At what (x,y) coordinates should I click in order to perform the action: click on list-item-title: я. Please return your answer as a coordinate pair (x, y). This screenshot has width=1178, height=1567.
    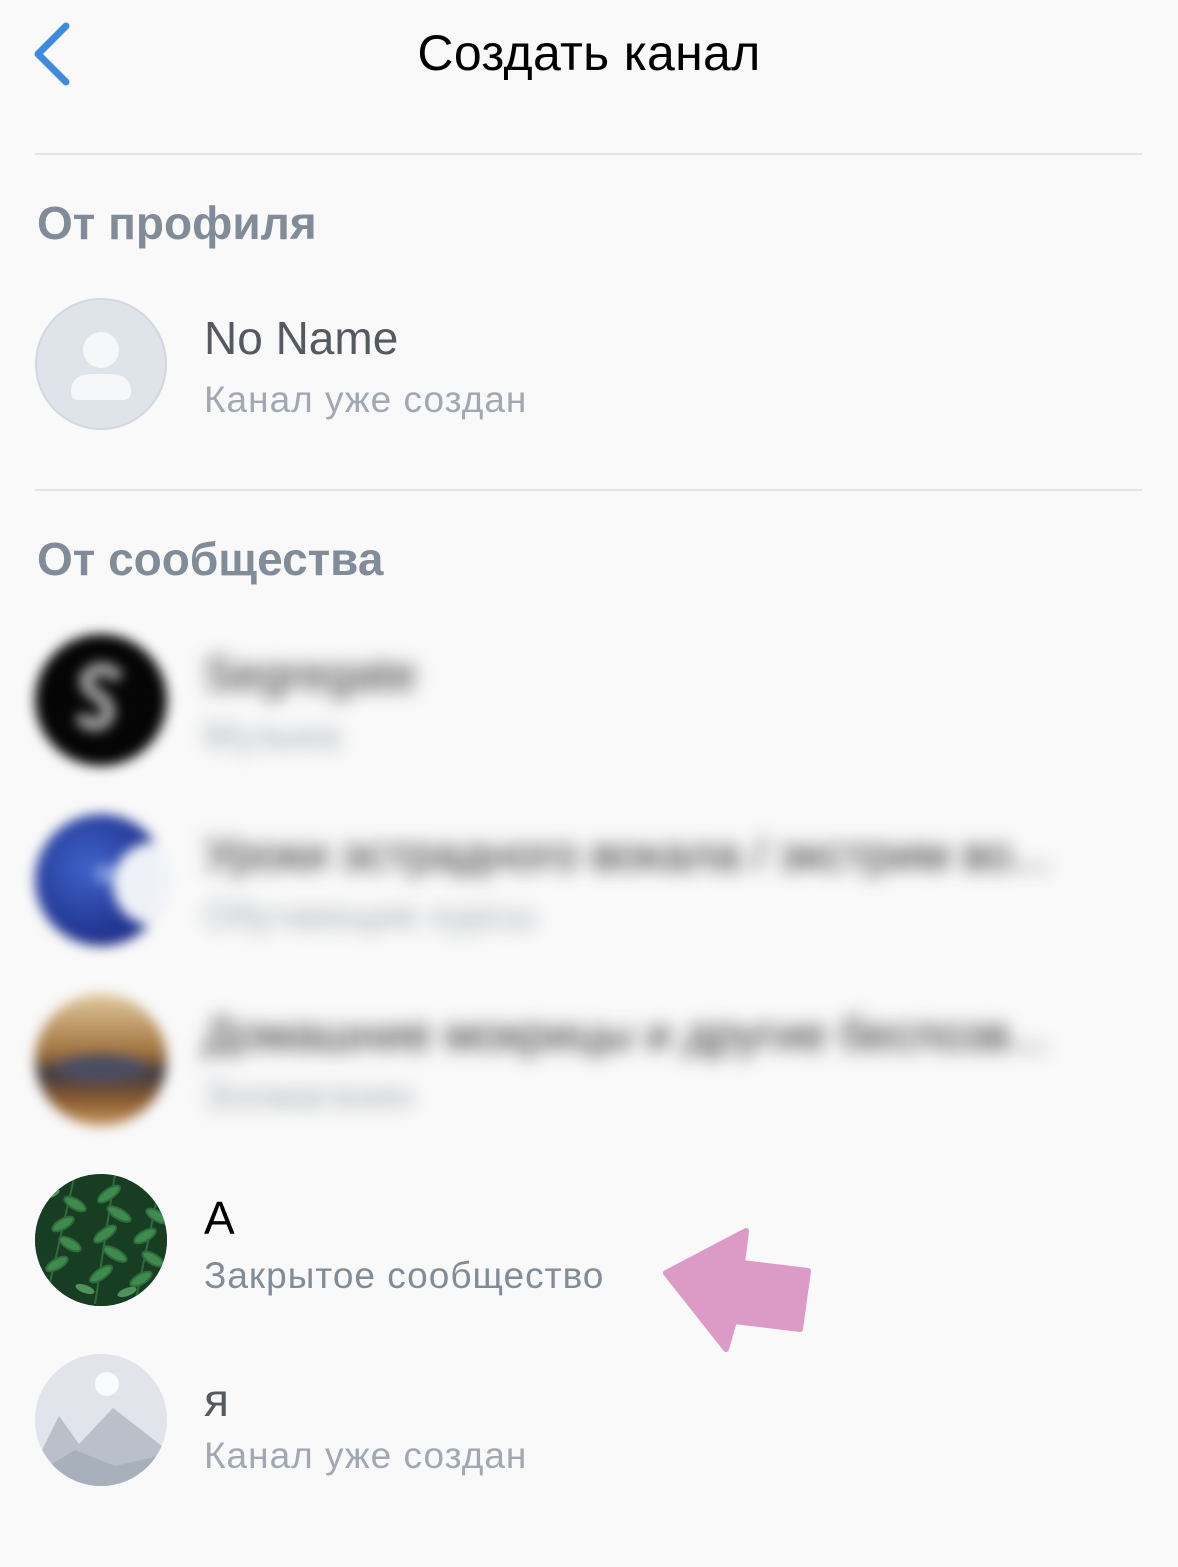
    Looking at the image, I should click on (216, 1400).